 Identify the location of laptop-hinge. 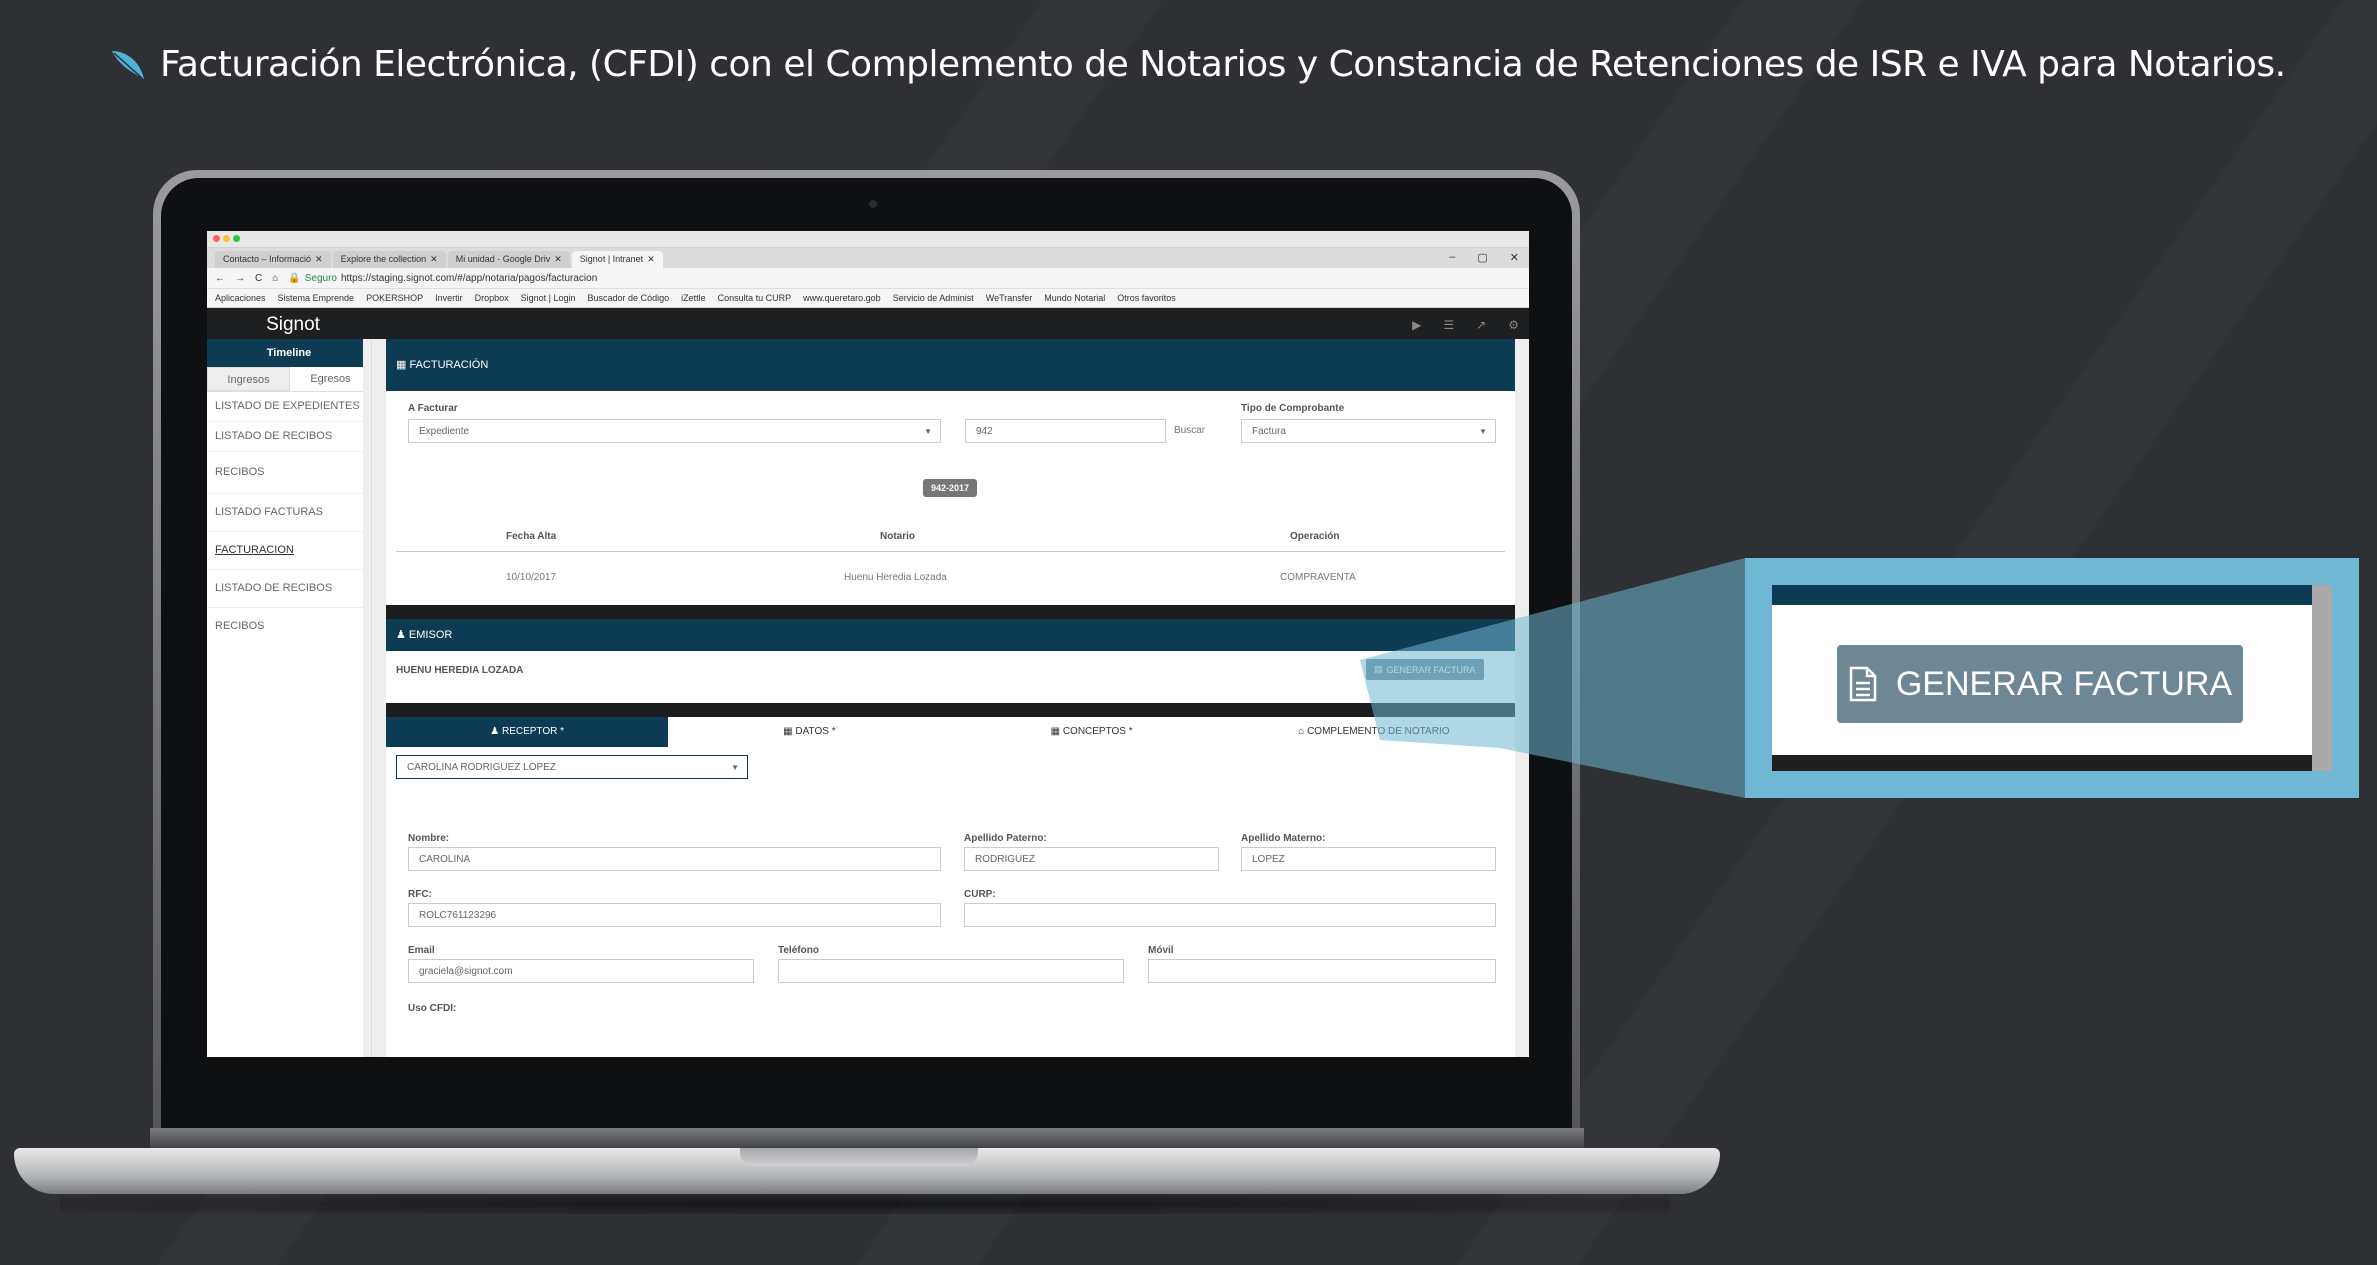
(867, 1139).